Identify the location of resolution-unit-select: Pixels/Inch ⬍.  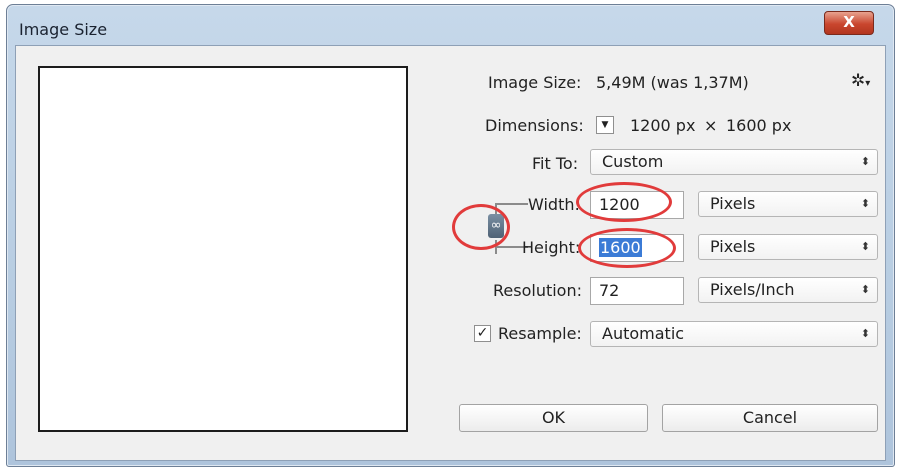
(788, 290).